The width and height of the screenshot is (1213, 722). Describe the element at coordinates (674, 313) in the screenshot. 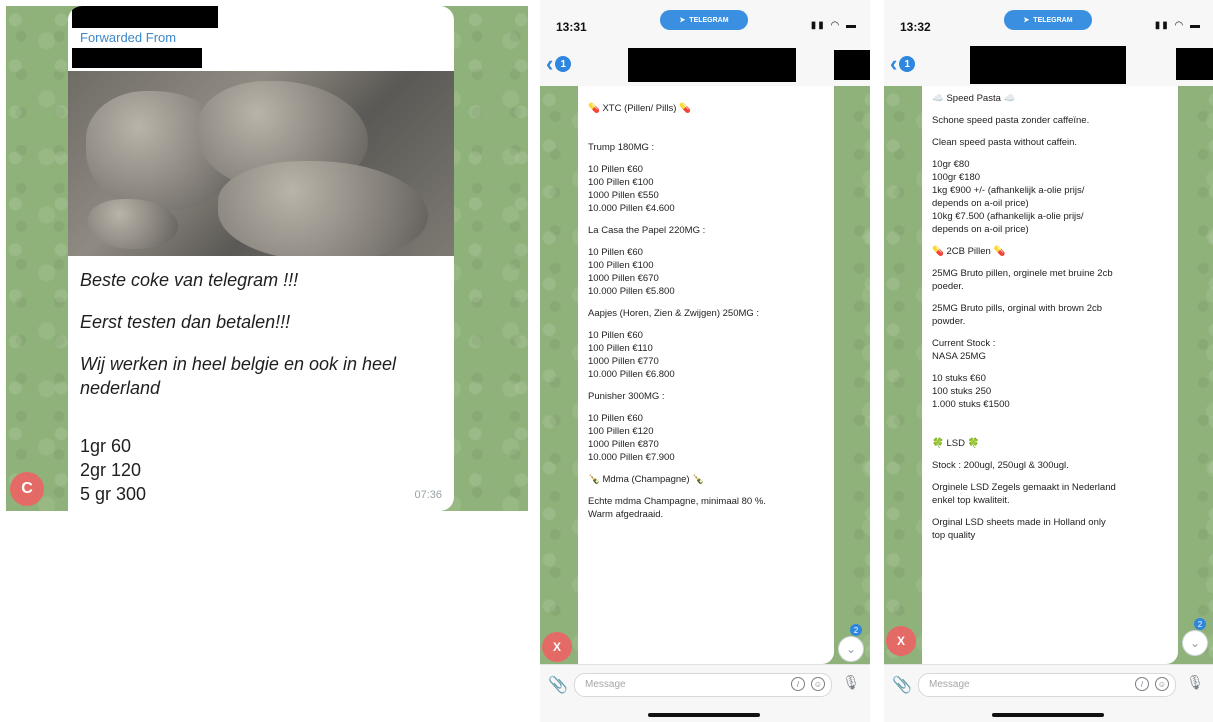

I see `message-line: Aapjes (Horen, Zien & Zwijgen) 250MG :` at that location.